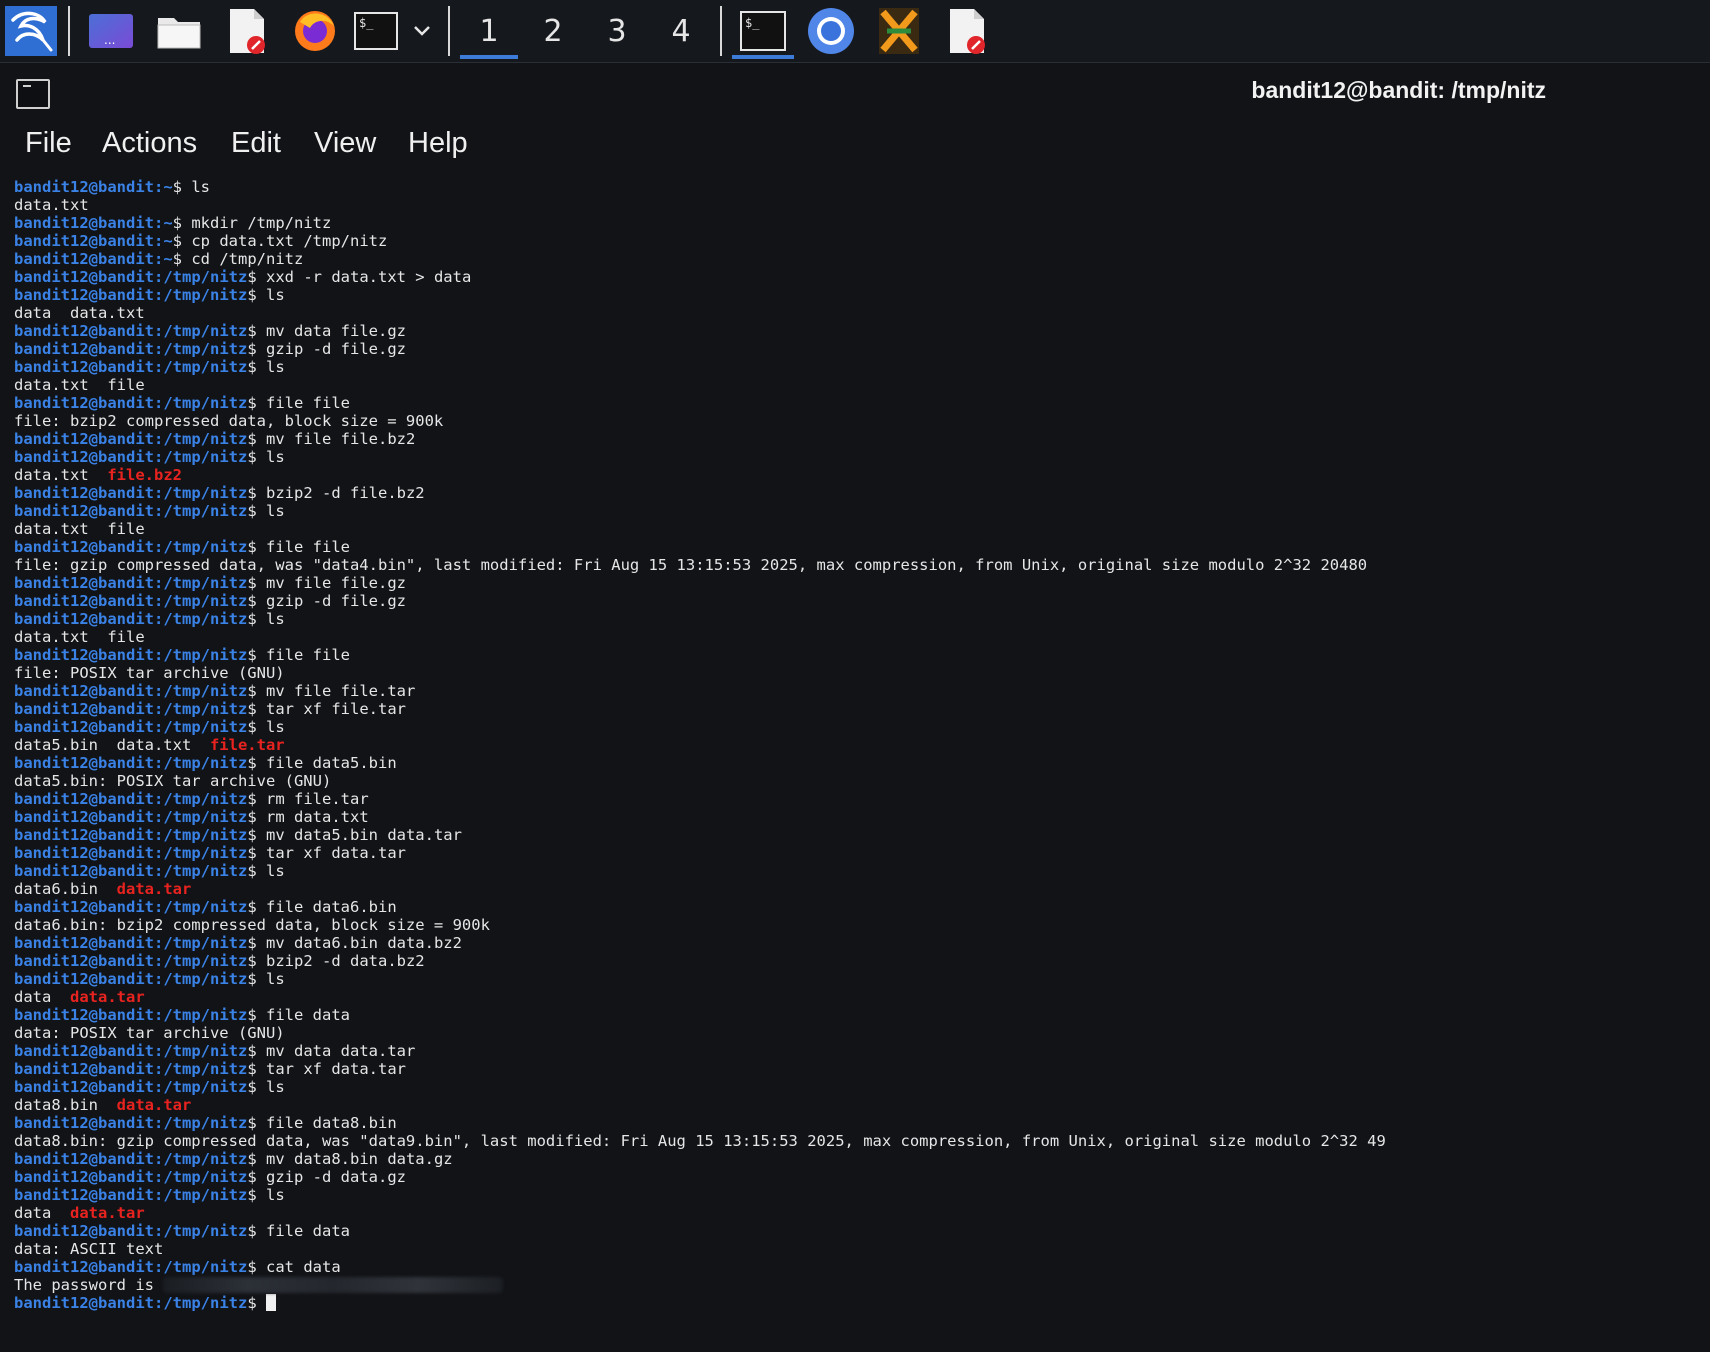 The image size is (1710, 1352). I want to click on command-text: bzip2 -d file.bz2, so click(345, 493).